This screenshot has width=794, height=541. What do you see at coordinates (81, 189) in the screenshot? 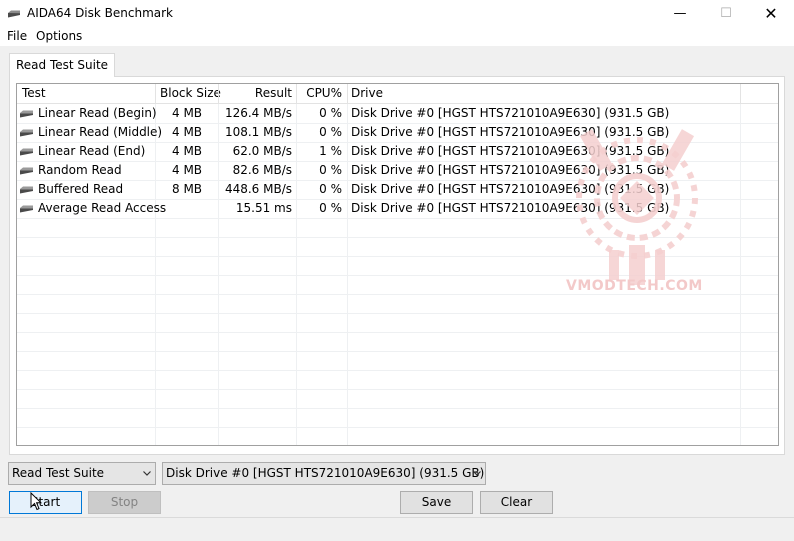
I see `cell-test: Buffered Read` at bounding box center [81, 189].